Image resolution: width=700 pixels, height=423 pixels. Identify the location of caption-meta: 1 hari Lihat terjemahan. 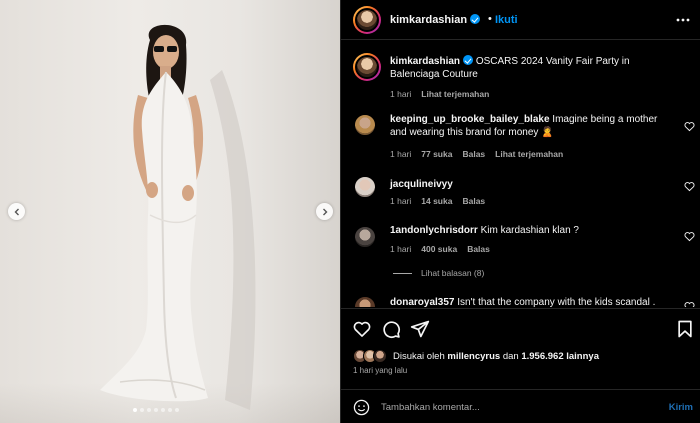
(439, 94).